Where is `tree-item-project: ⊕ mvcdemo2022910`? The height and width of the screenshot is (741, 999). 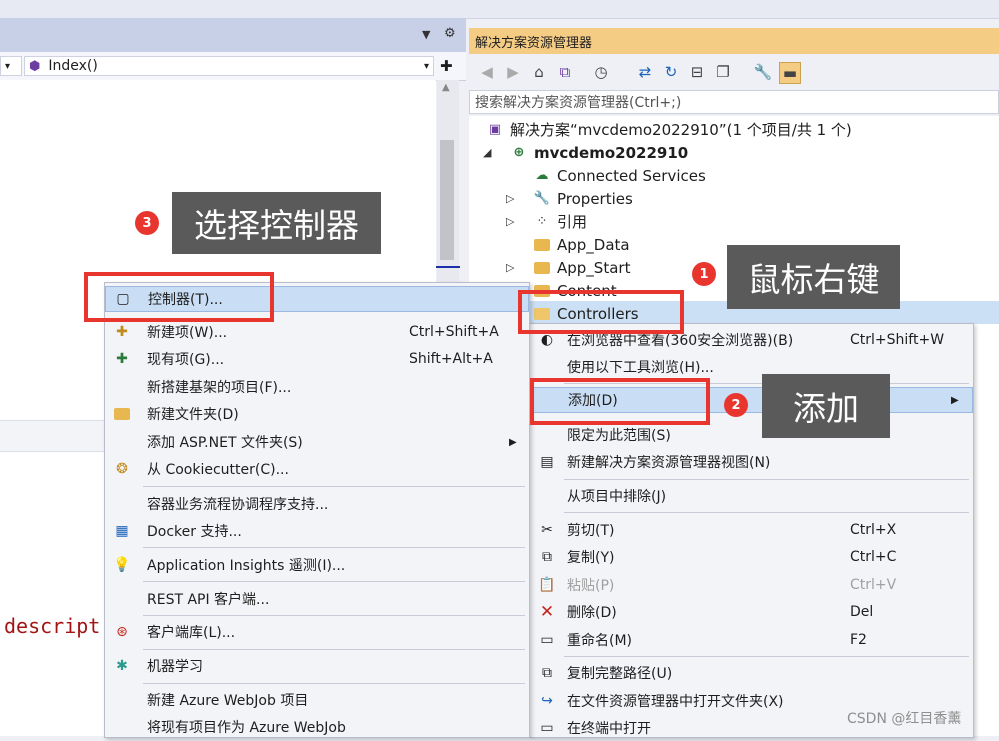
tree-item-project: ⊕ mvcdemo2022910 is located at coordinates (599, 152).